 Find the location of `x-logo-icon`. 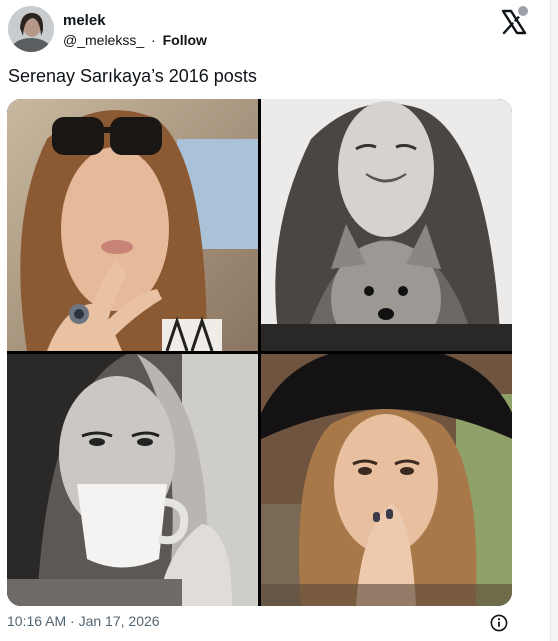

x-logo-icon is located at coordinates (515, 20).